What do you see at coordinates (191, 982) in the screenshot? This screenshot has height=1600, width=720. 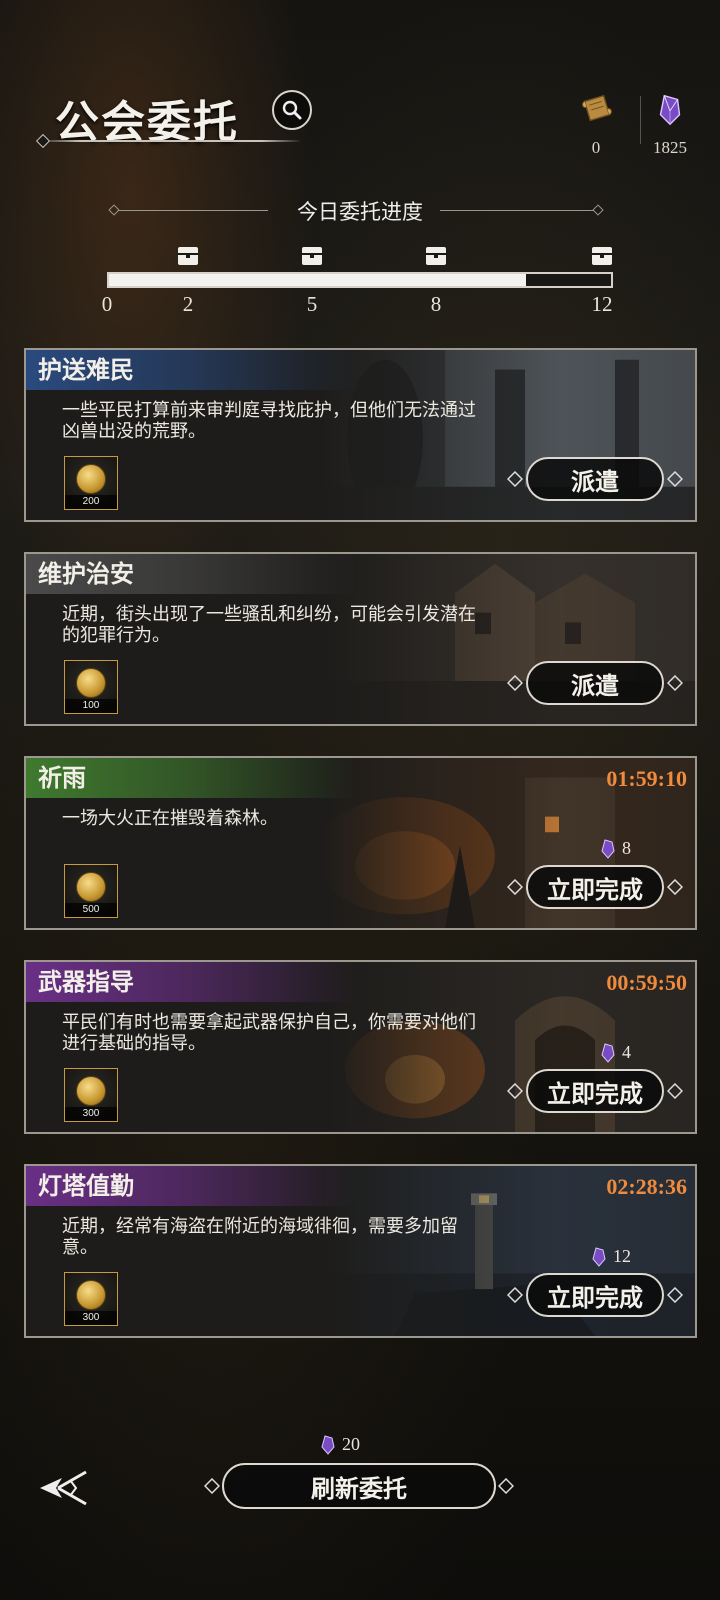 I see `quest-name: 武器指导` at bounding box center [191, 982].